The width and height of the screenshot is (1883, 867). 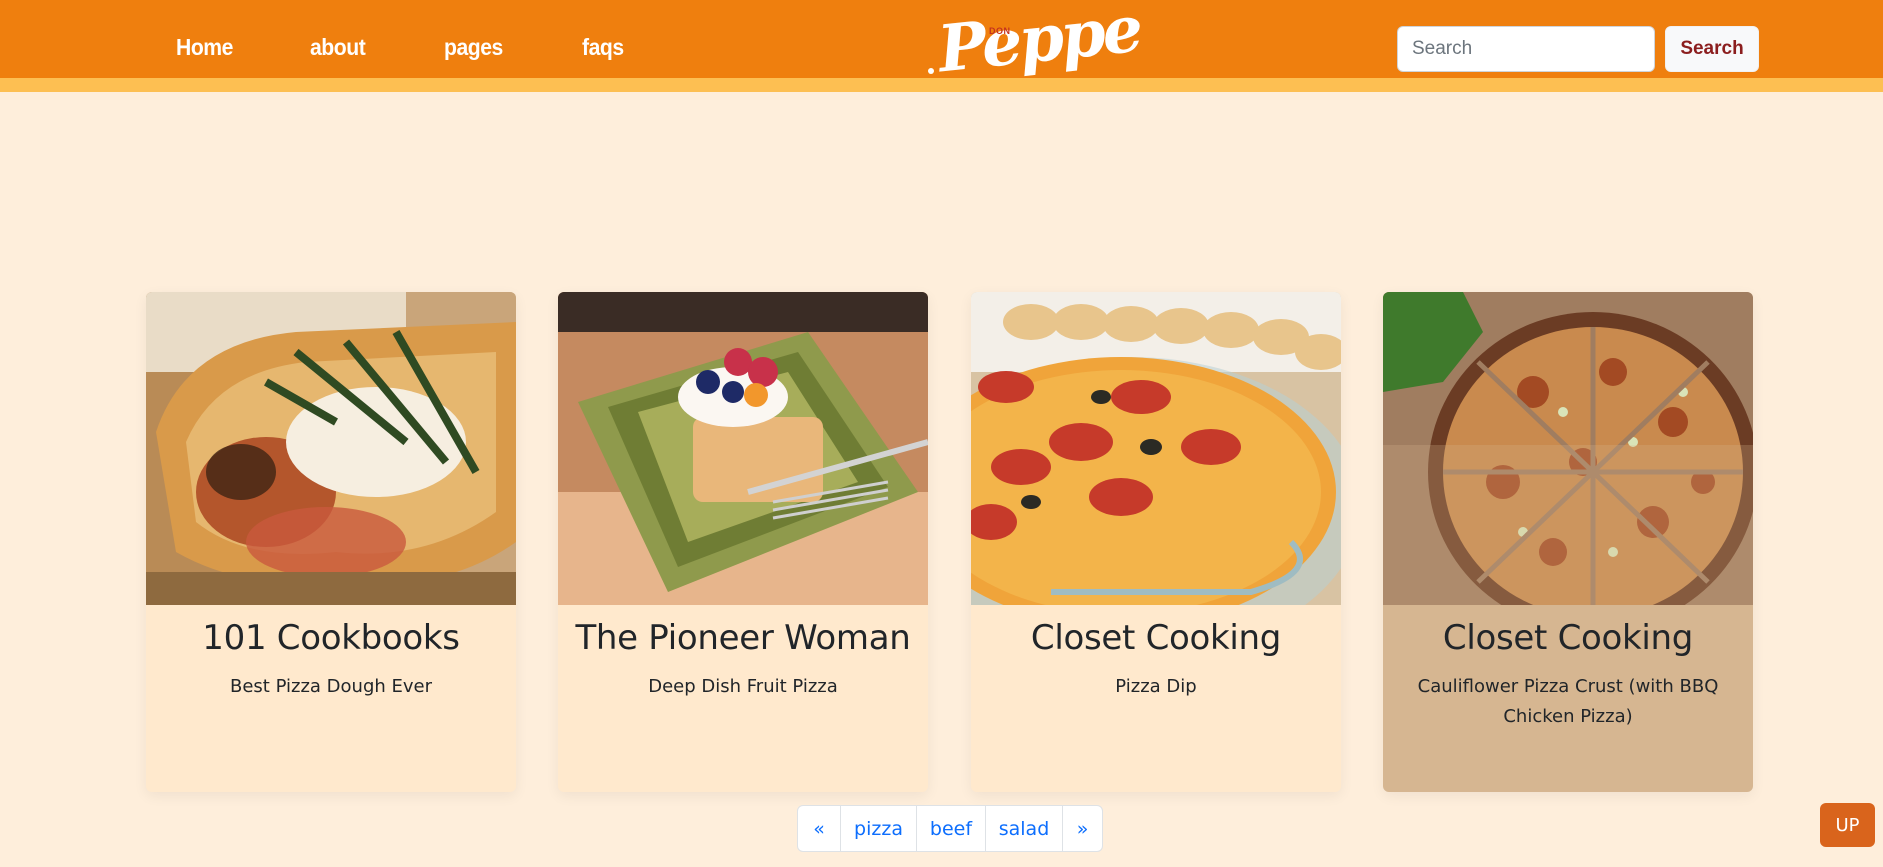 I want to click on recipe-card: Closet Cooking Pizza Dip, so click(x=1156, y=542).